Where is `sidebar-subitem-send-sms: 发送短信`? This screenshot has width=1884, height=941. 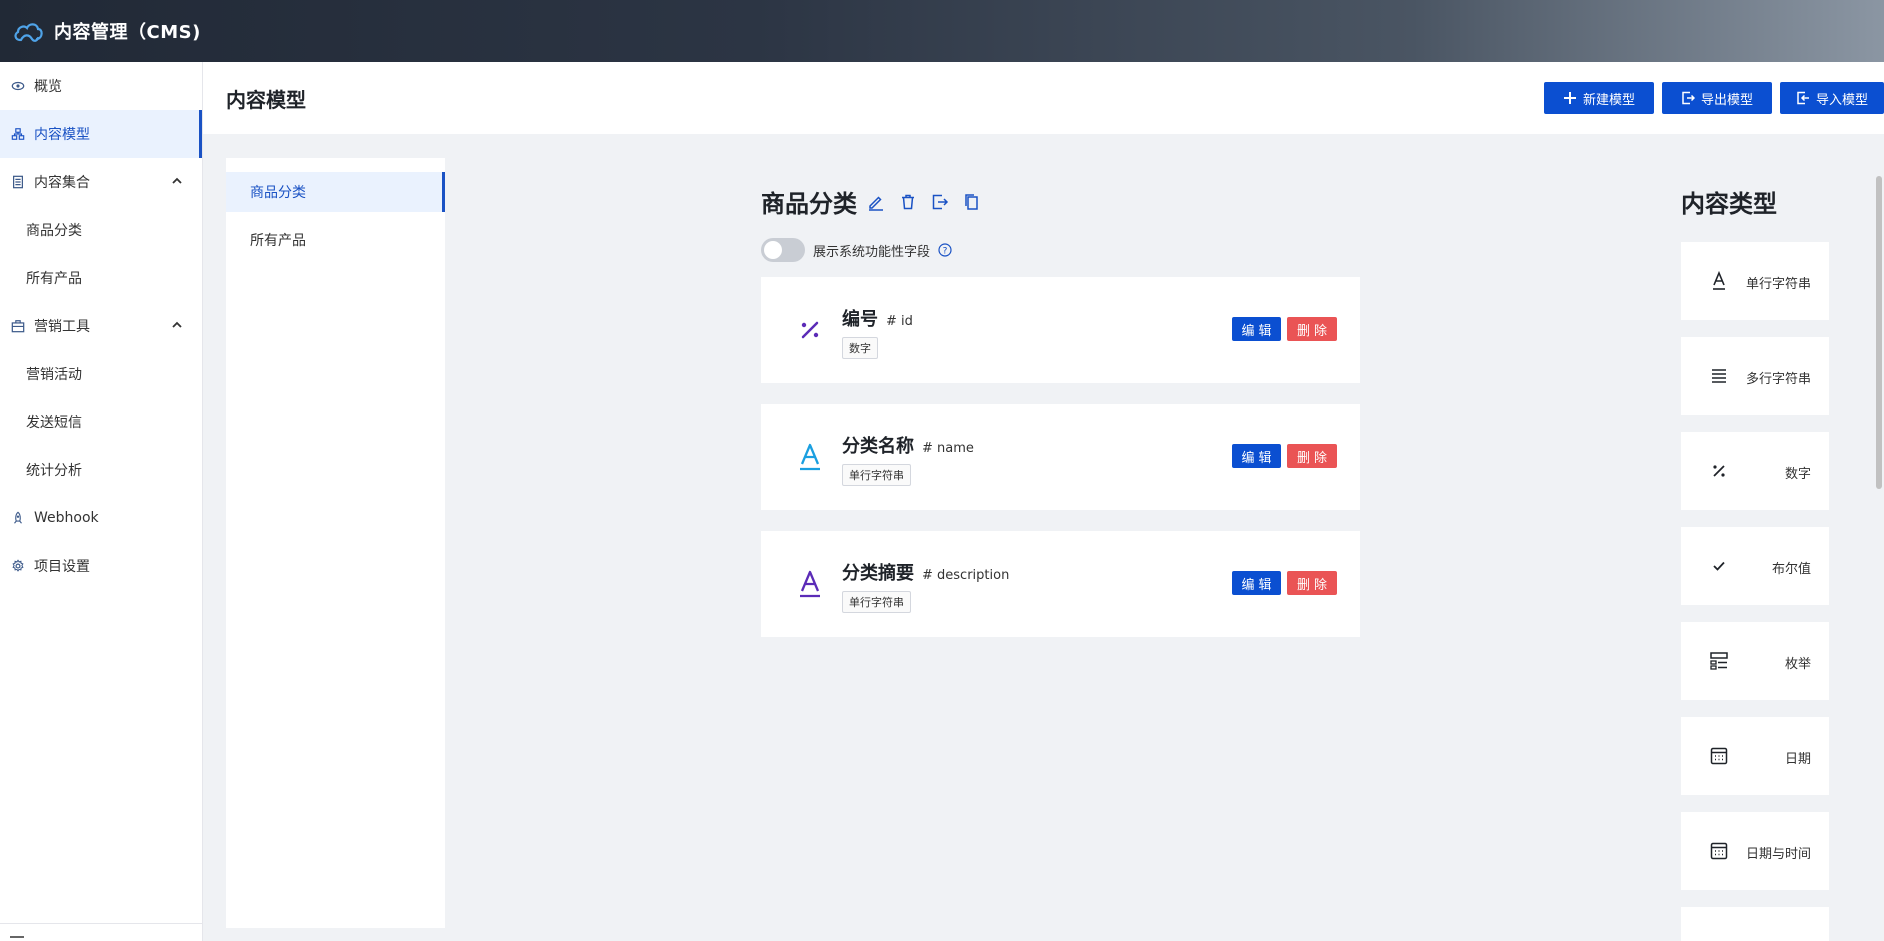 sidebar-subitem-send-sms: 发送短信 is located at coordinates (101, 422).